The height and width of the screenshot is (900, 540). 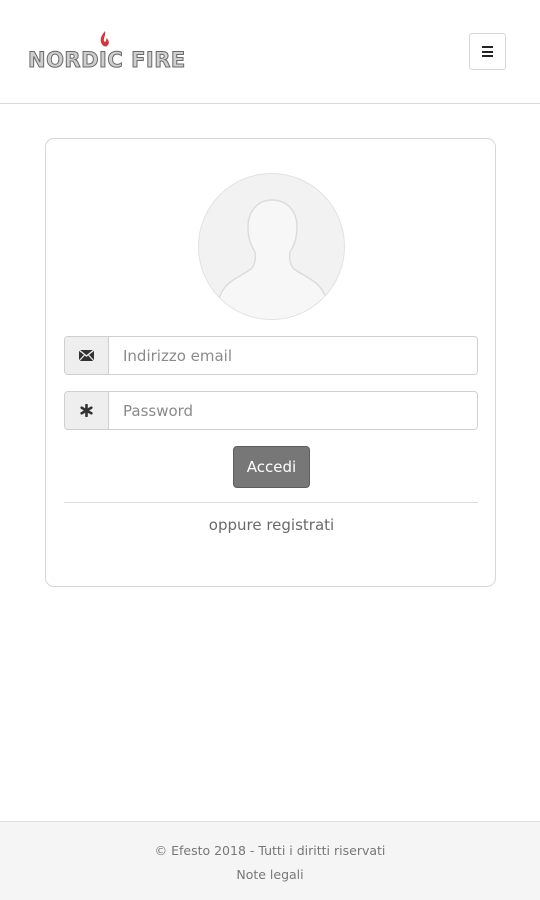 I want to click on password-input-group, so click(x=271, y=410).